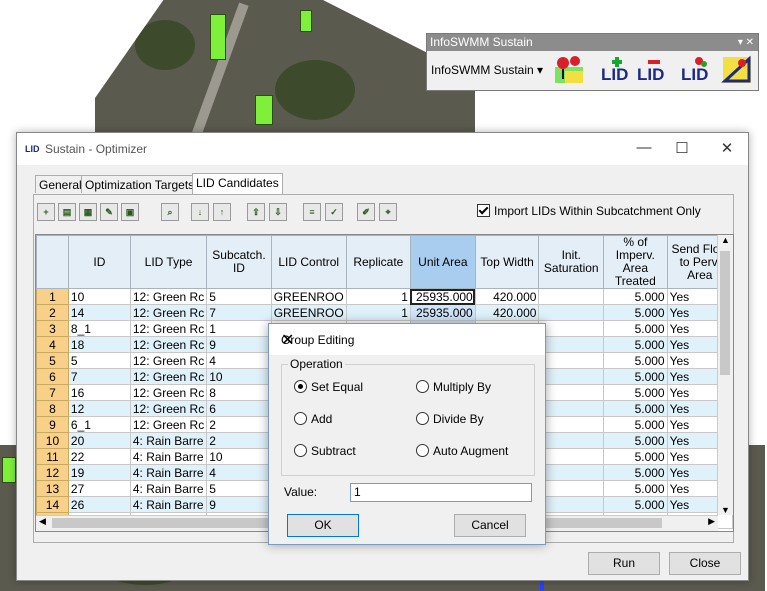  Describe the element at coordinates (483, 210) in the screenshot. I see `checkbox-checked-icon` at that location.